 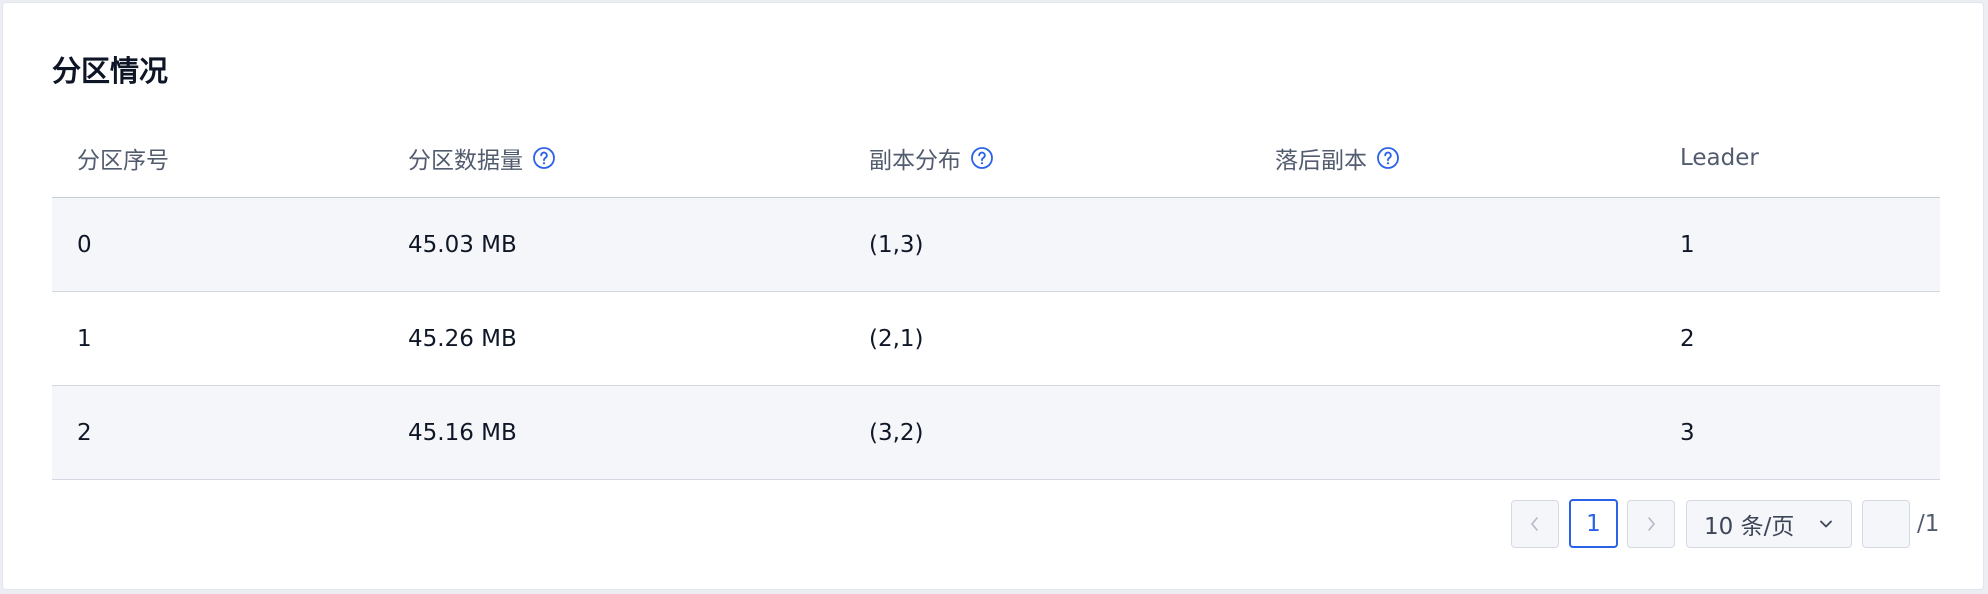 What do you see at coordinates (1687, 338) in the screenshot?
I see `cell-leader: 2` at bounding box center [1687, 338].